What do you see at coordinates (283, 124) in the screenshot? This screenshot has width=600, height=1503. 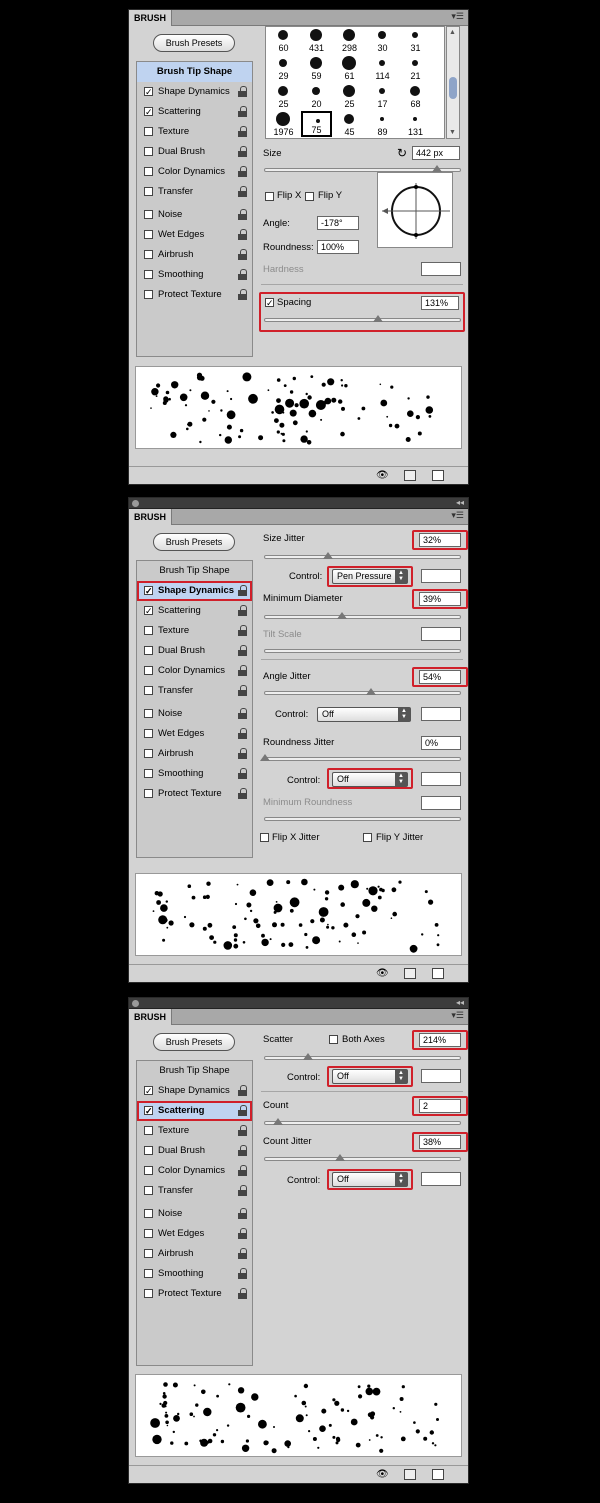 I see `brush-tip-cell: 1976` at bounding box center [283, 124].